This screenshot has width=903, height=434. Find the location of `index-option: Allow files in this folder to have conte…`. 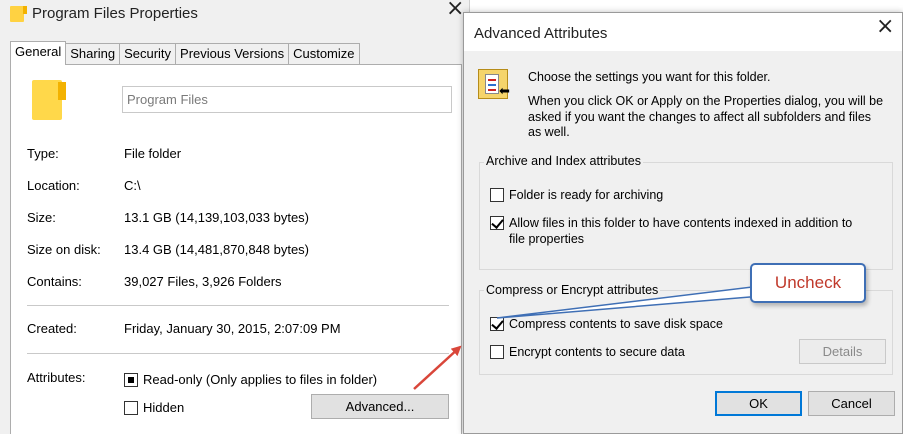

index-option: Allow files in this folder to have conte… is located at coordinates (671, 231).